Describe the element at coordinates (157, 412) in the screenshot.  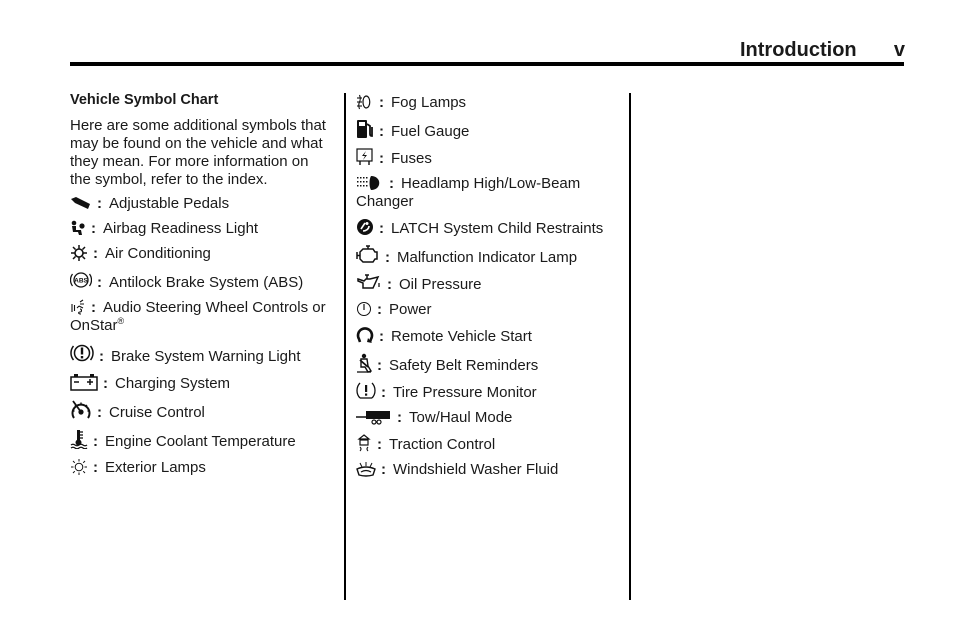
I see `symbol-label: Cruise Control` at that location.